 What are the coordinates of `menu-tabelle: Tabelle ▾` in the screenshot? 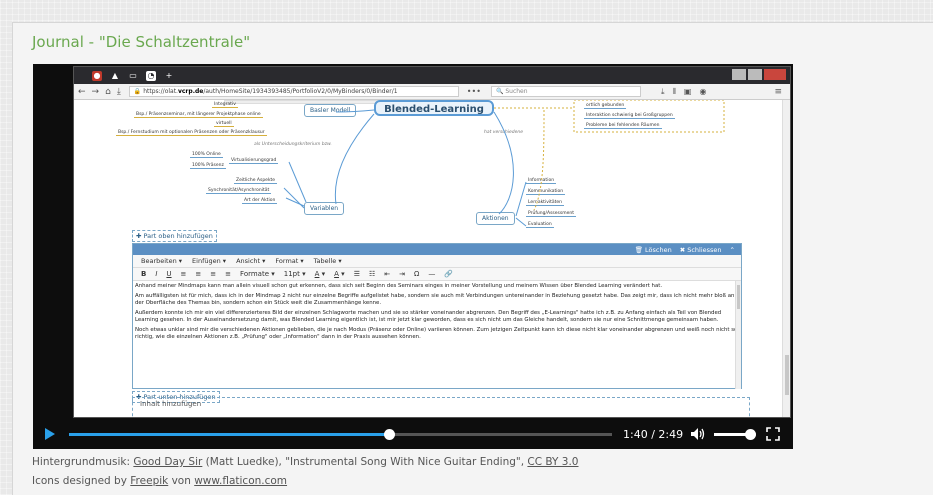 It's located at (327, 261).